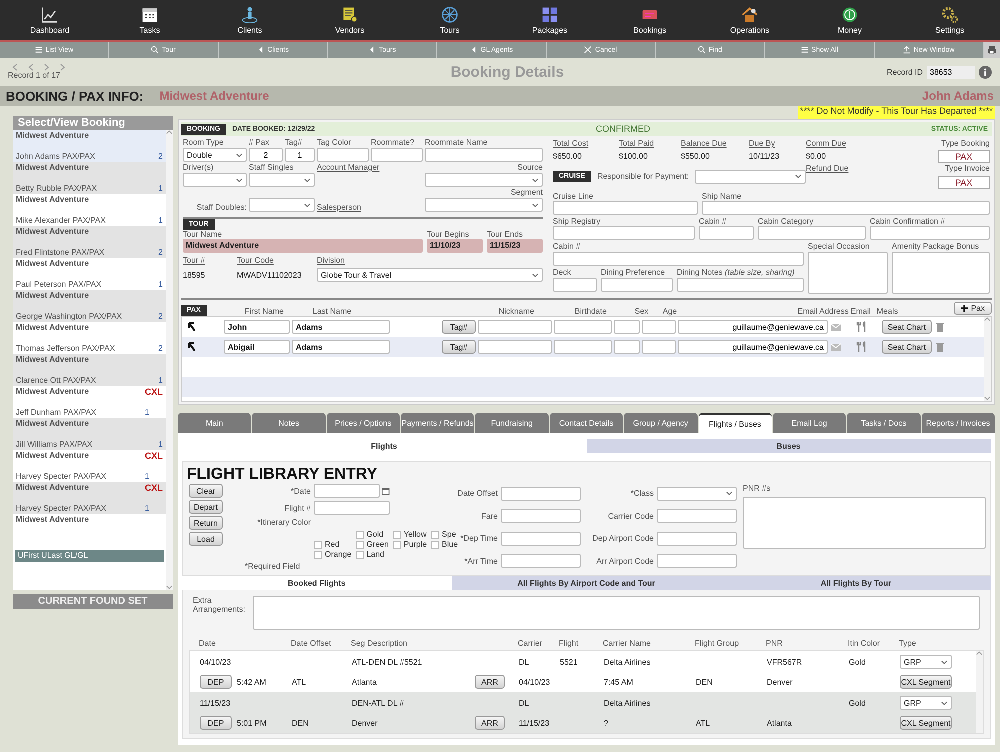 Image resolution: width=1000 pixels, height=752 pixels. I want to click on tab: Tasks / Docs, so click(884, 423).